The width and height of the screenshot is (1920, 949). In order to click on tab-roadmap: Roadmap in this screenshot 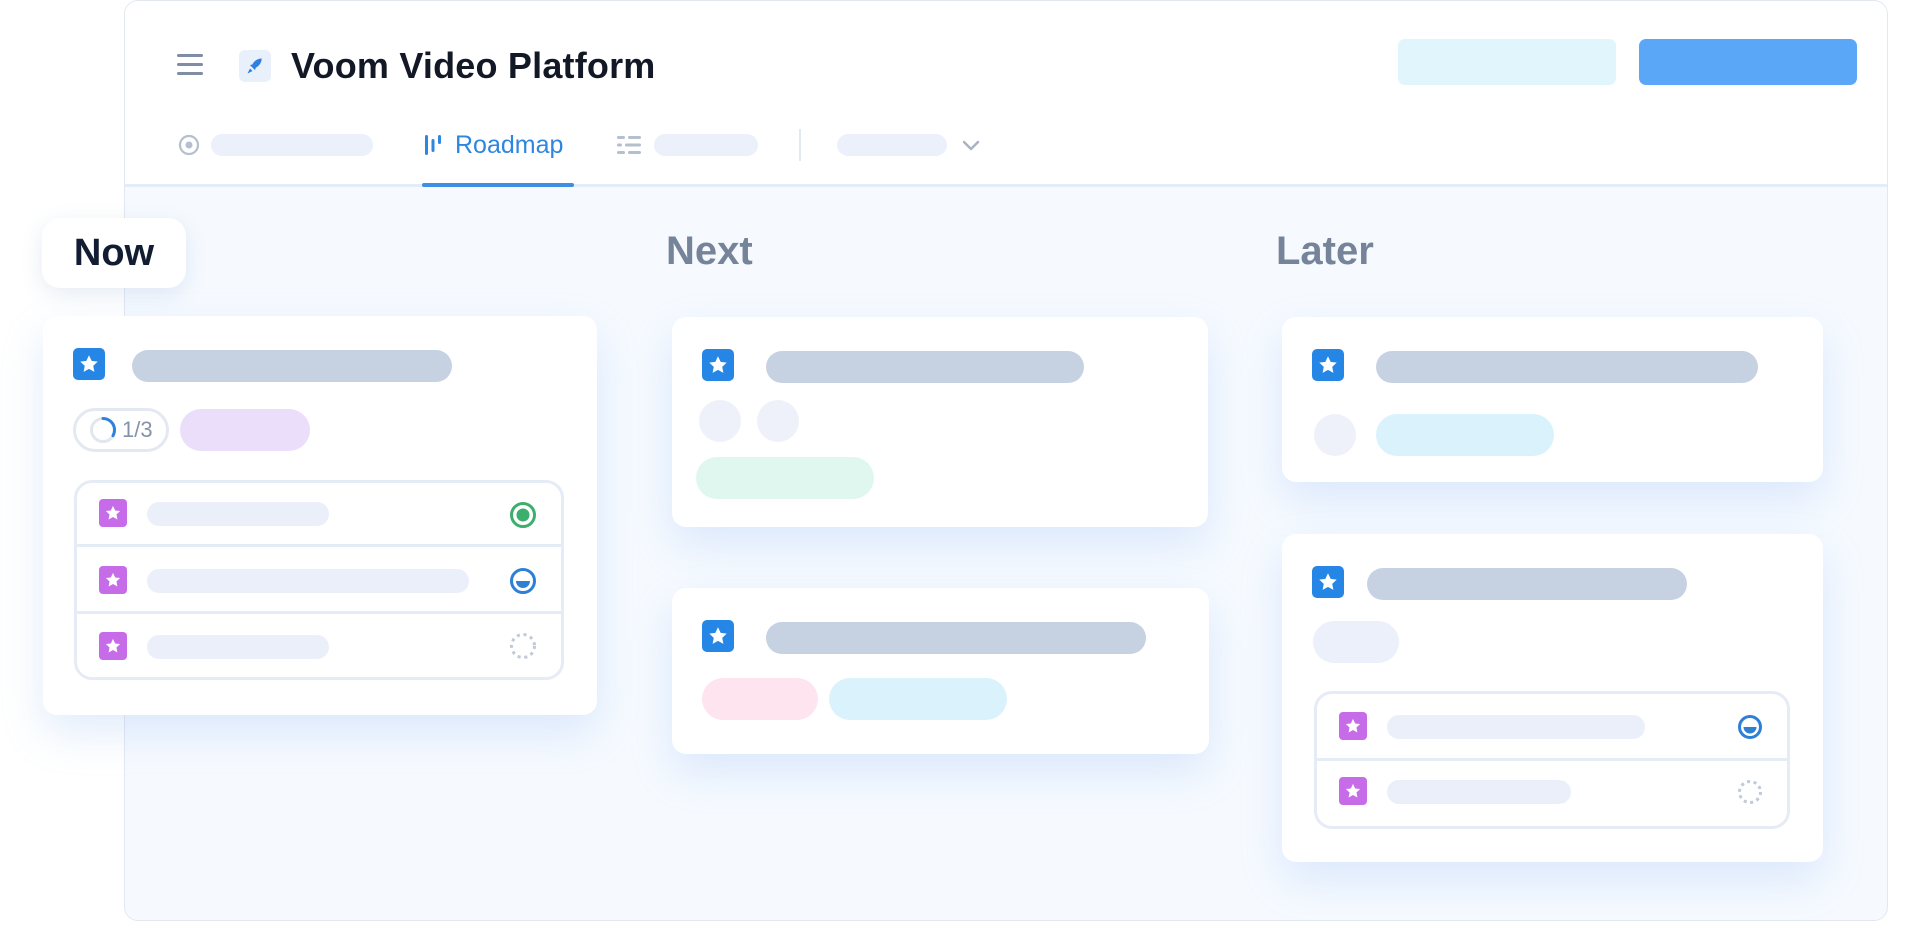, I will do `click(493, 145)`.